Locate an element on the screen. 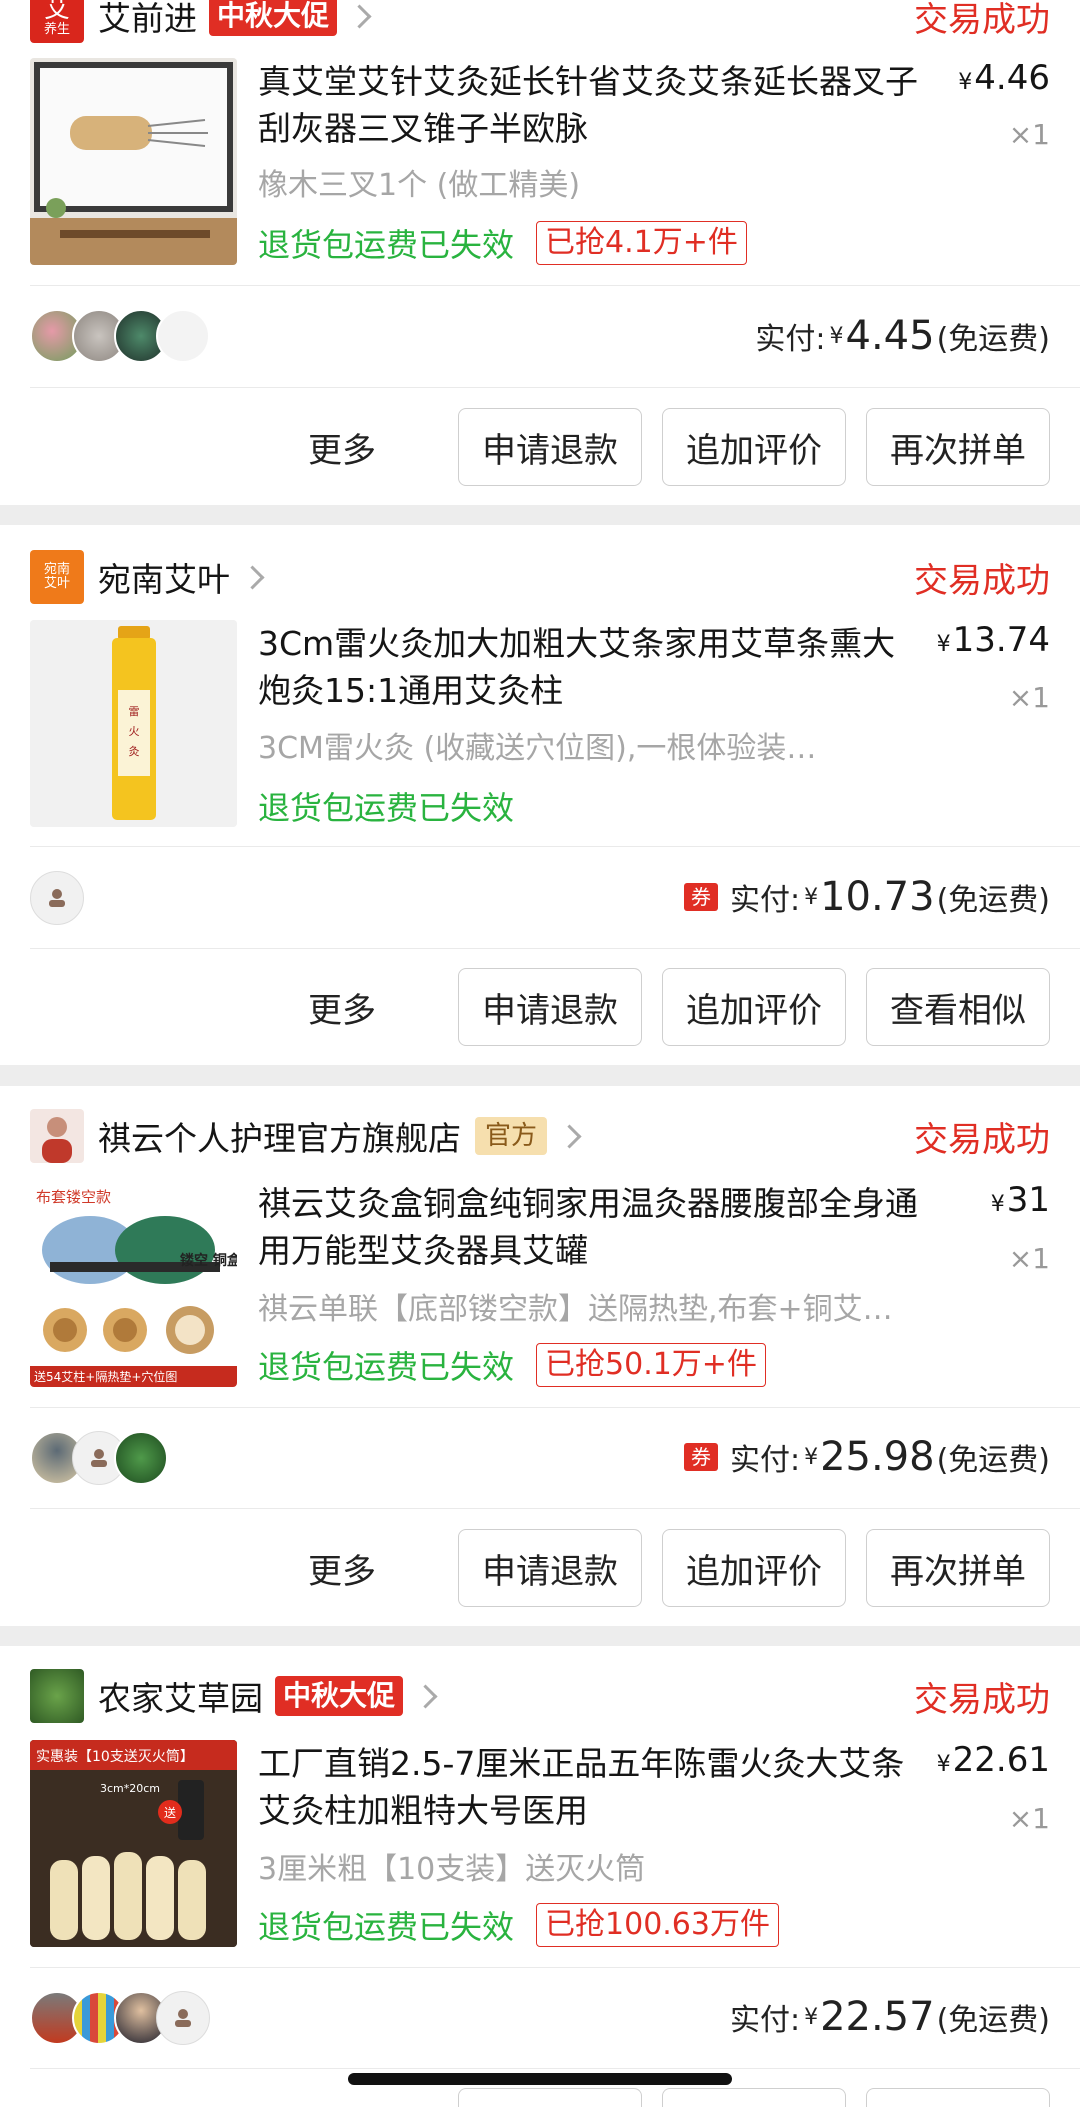 Image resolution: width=1080 pixels, height=2107 pixels. svg-text: 布套镂空款 is located at coordinates (73, 1197).